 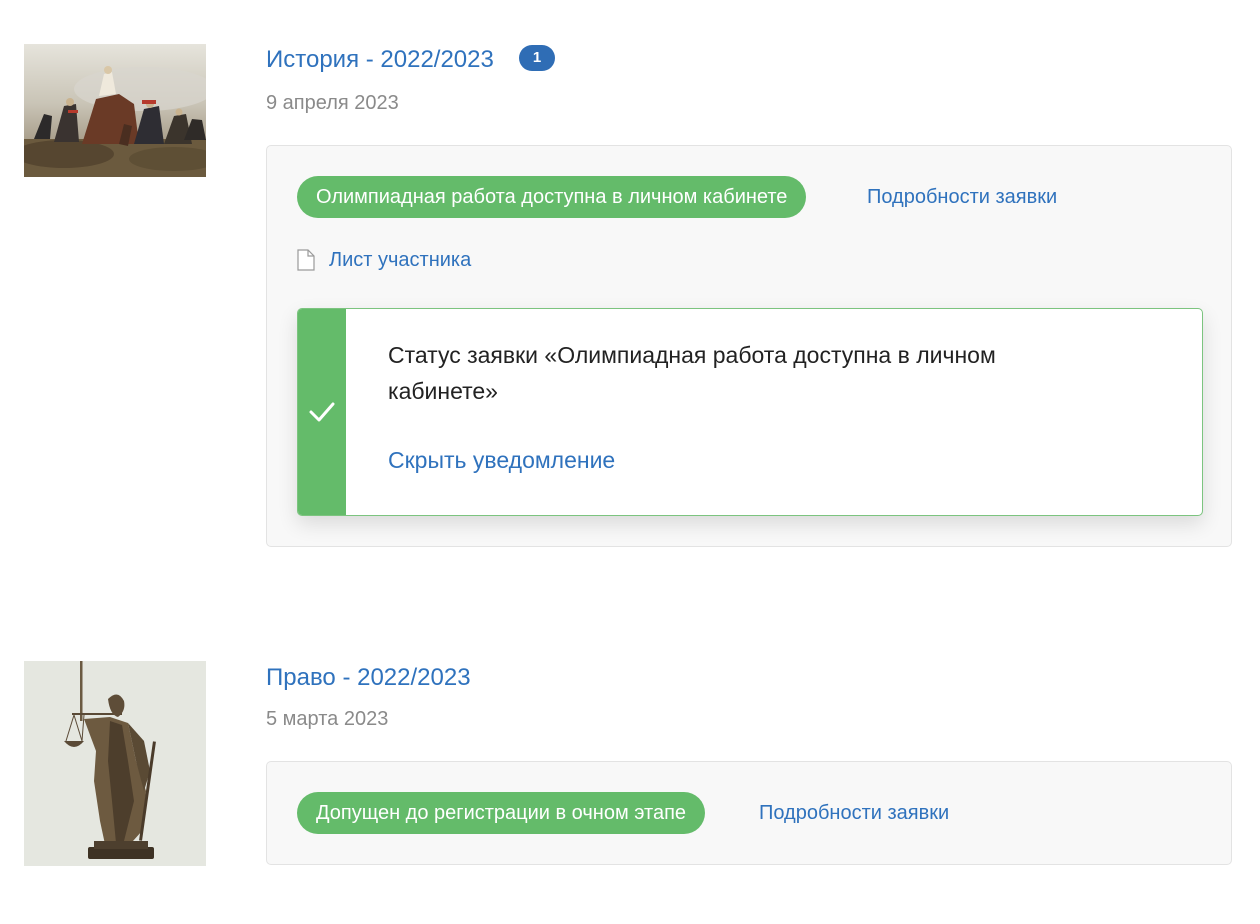 I want to click on participant-sheet-link: Лист участника, so click(x=400, y=260).